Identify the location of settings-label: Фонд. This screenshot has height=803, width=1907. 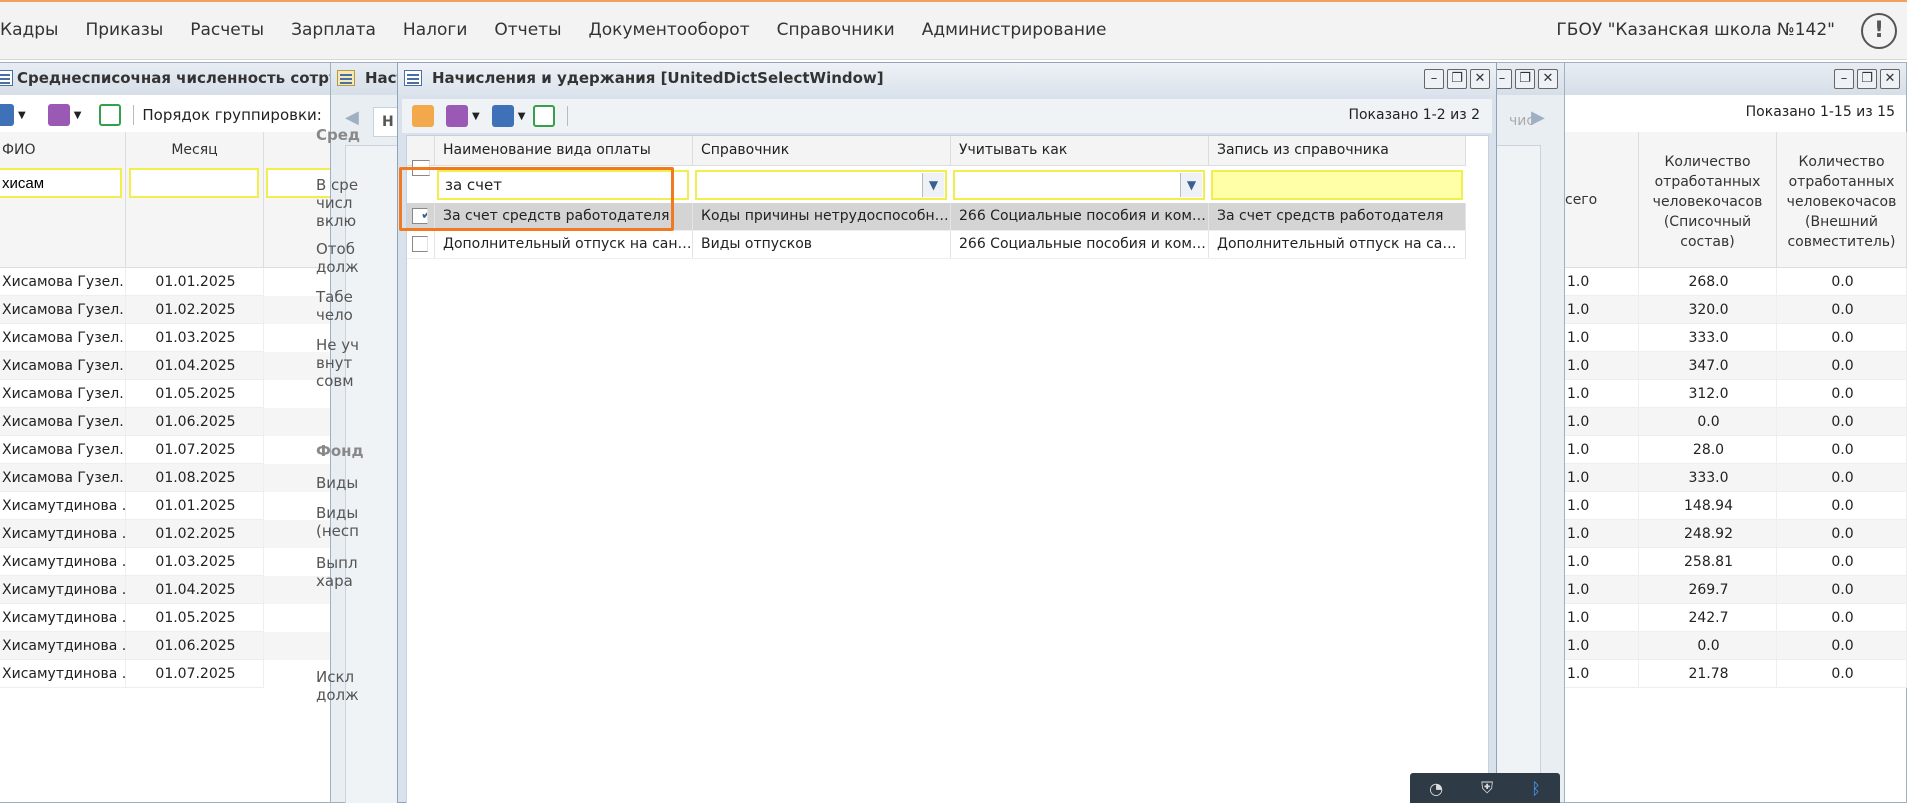
(340, 451).